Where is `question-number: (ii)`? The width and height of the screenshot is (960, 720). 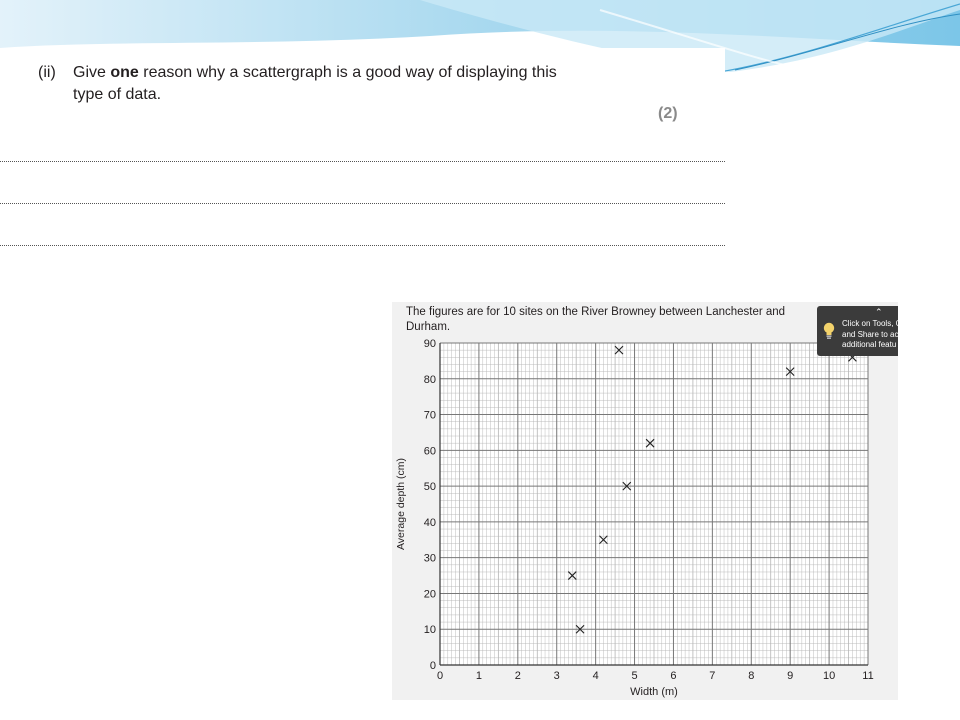 question-number: (ii) is located at coordinates (47, 72).